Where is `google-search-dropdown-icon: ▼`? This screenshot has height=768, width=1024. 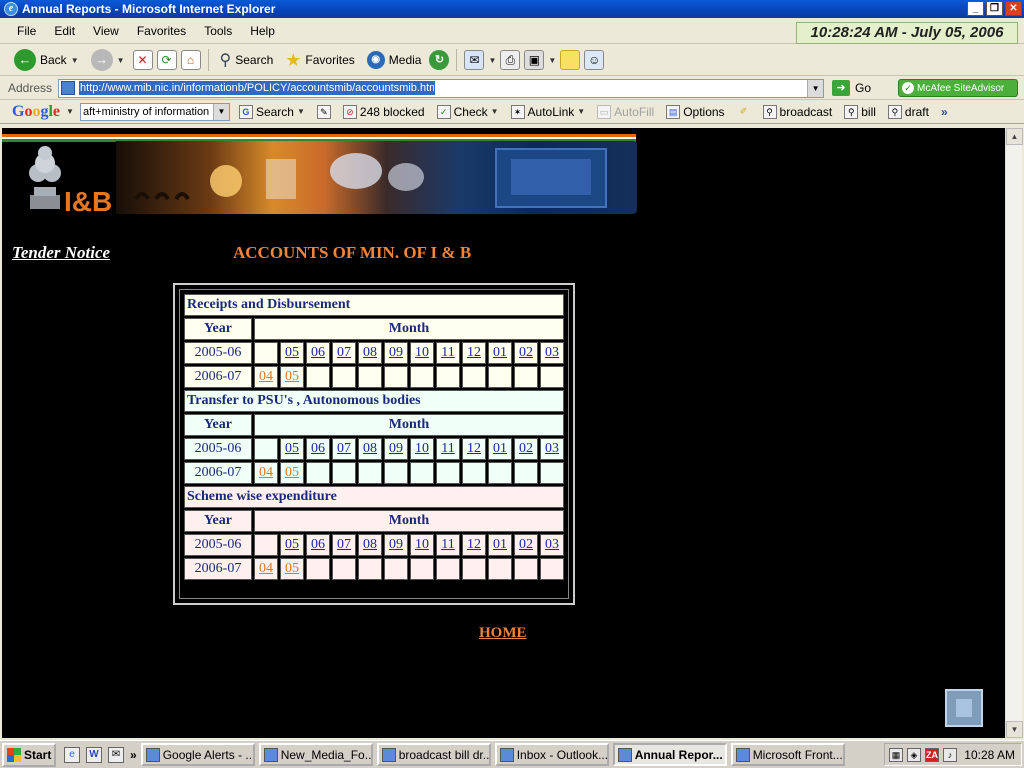
google-search-dropdown-icon: ▼ is located at coordinates (220, 111).